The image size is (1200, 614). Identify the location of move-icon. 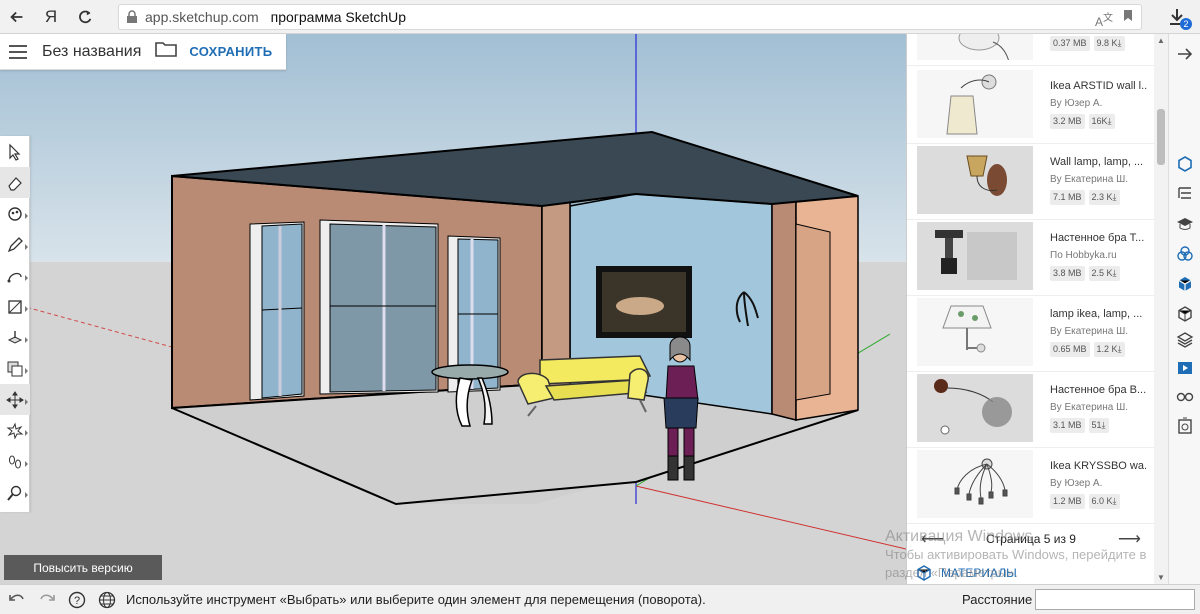
(15, 399).